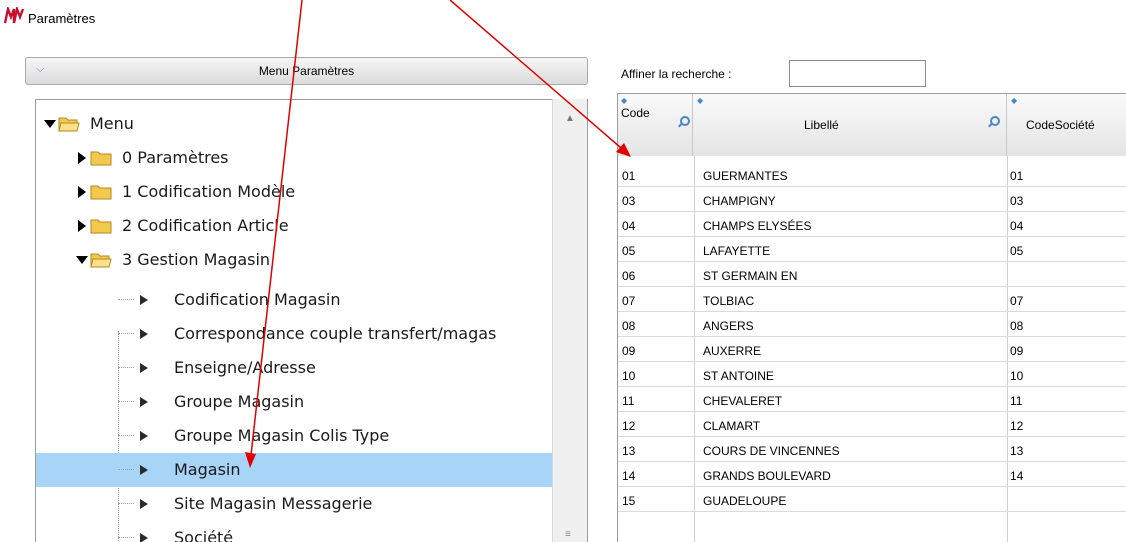 The image size is (1126, 542). What do you see at coordinates (872, 250) in the screenshot?
I see `table-row: 05 LAFAYETTE 05` at bounding box center [872, 250].